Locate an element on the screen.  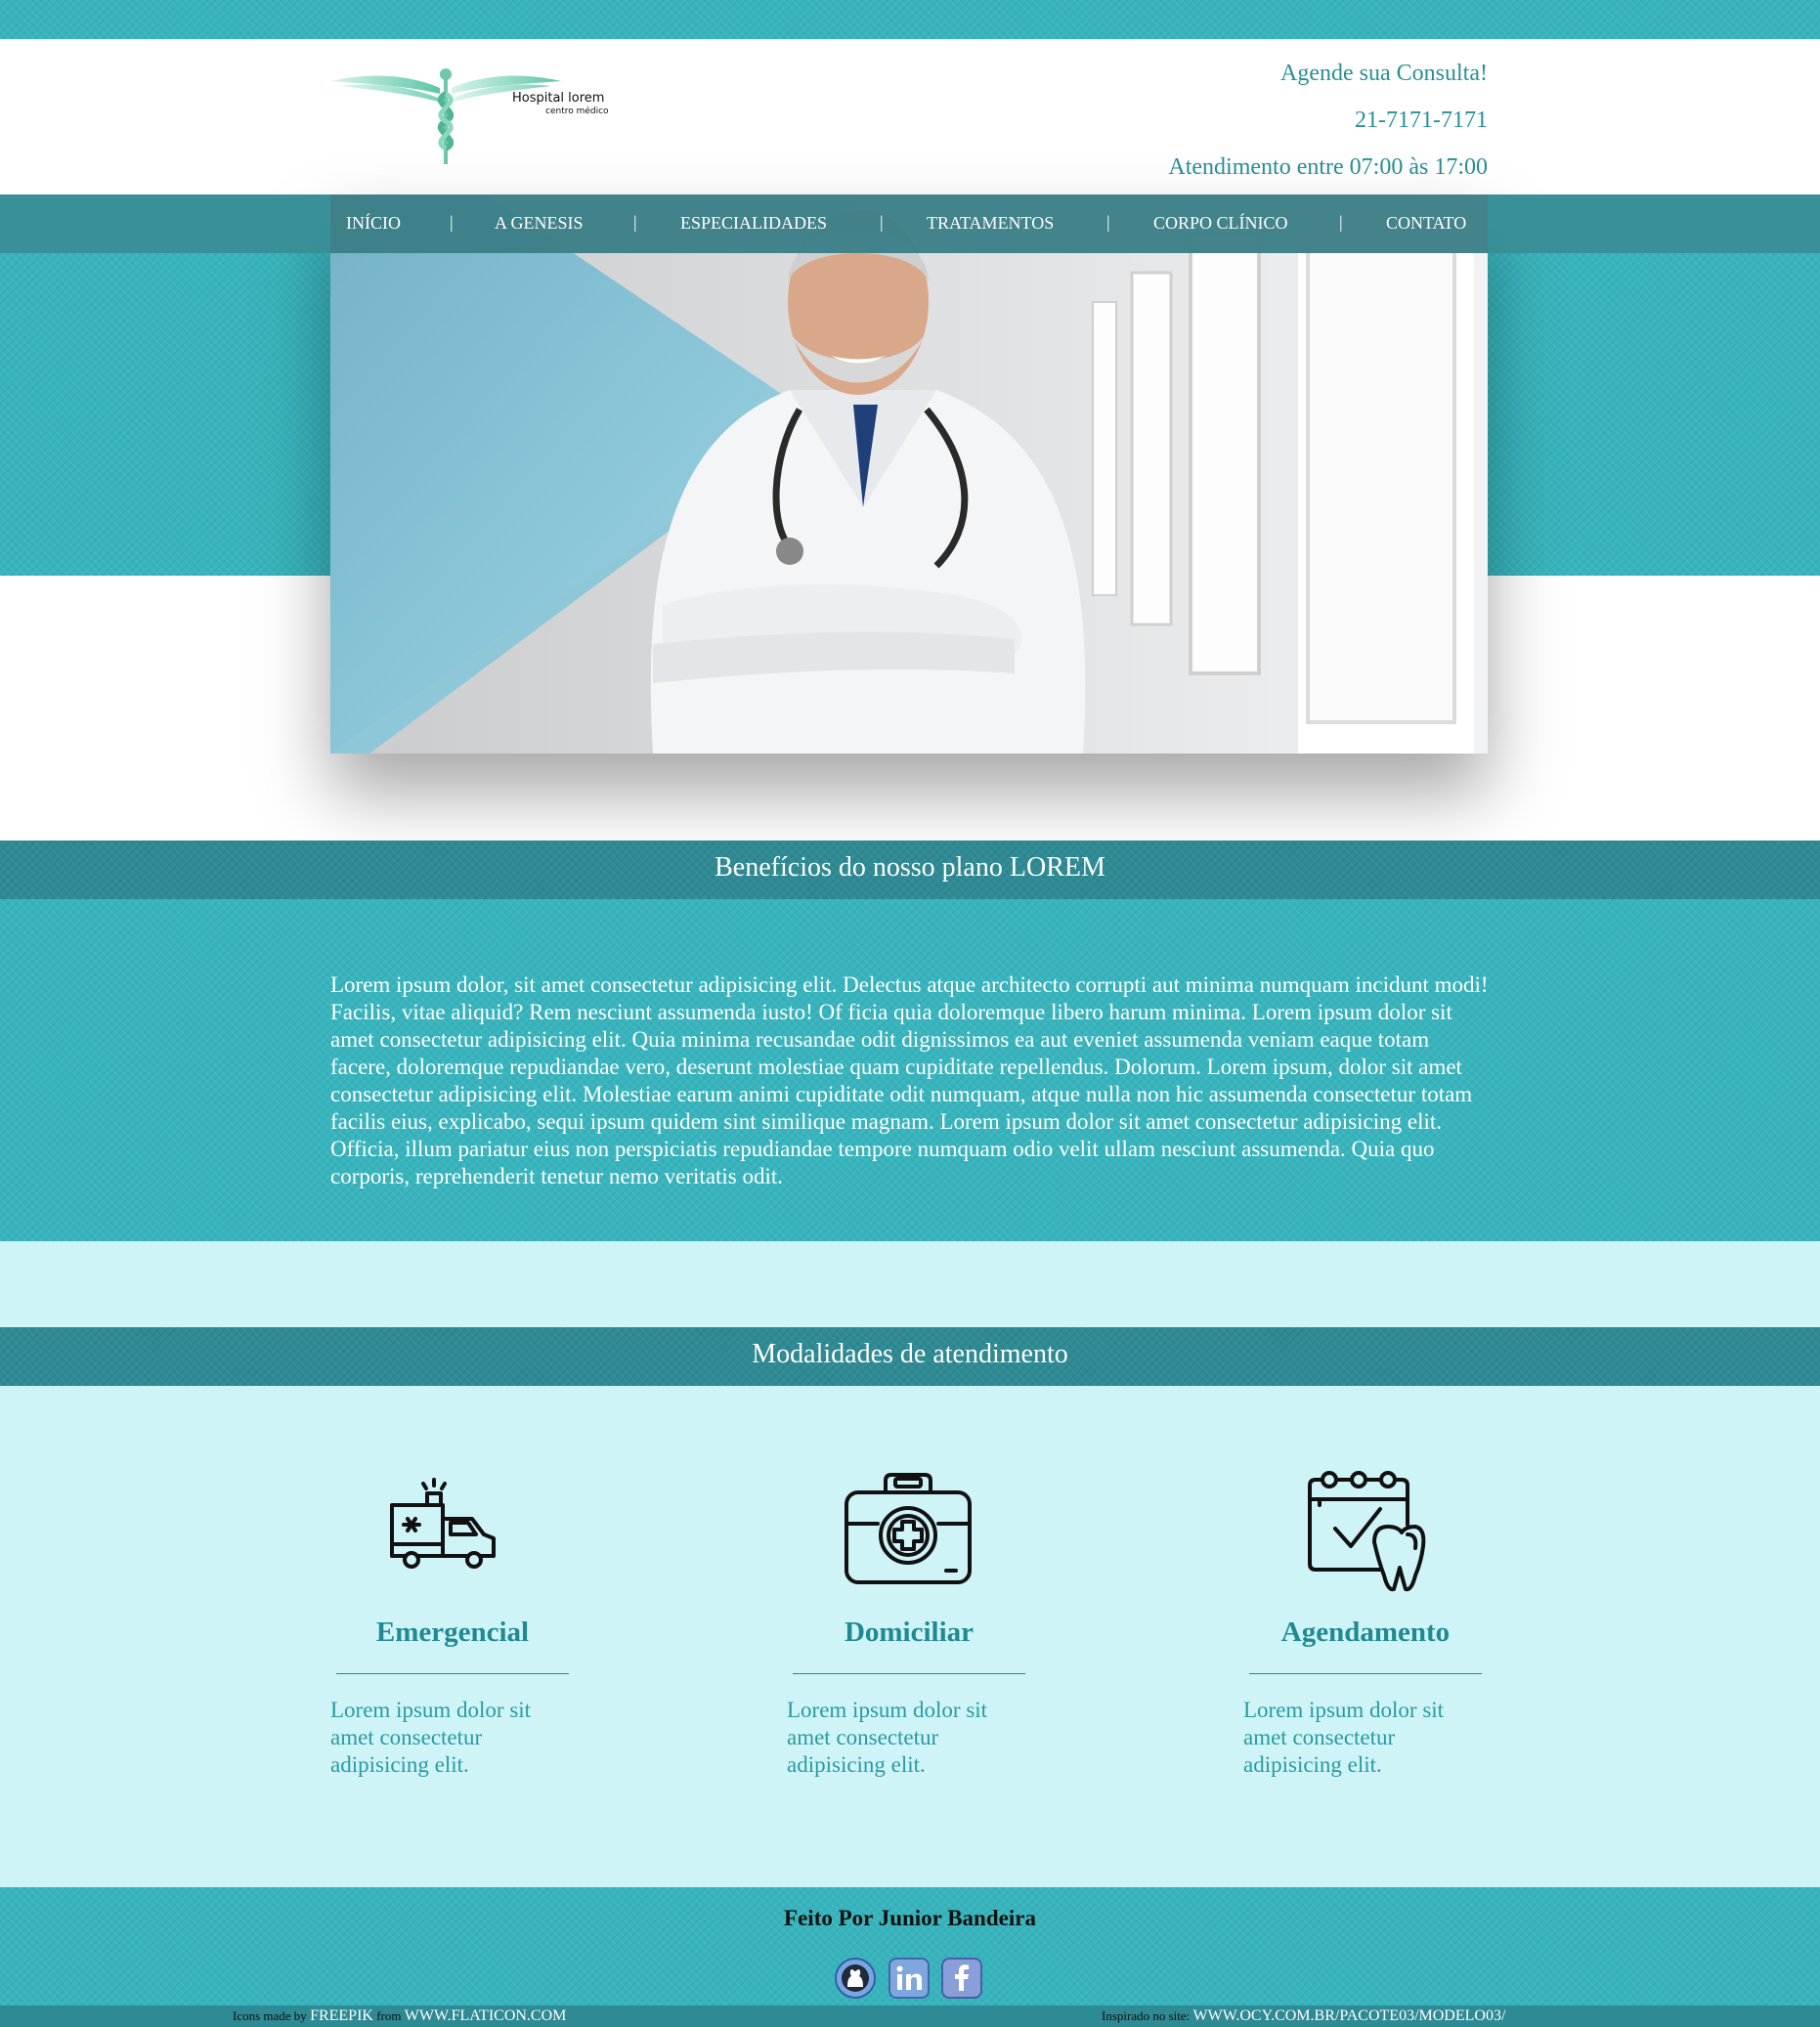
calendar-tooth-icon is located at coordinates (1374, 1534).